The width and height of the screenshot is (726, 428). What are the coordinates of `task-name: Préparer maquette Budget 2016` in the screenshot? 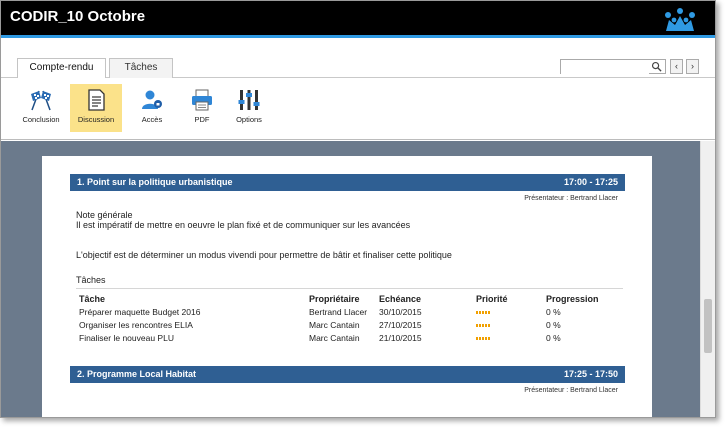 It's located at (139, 312).